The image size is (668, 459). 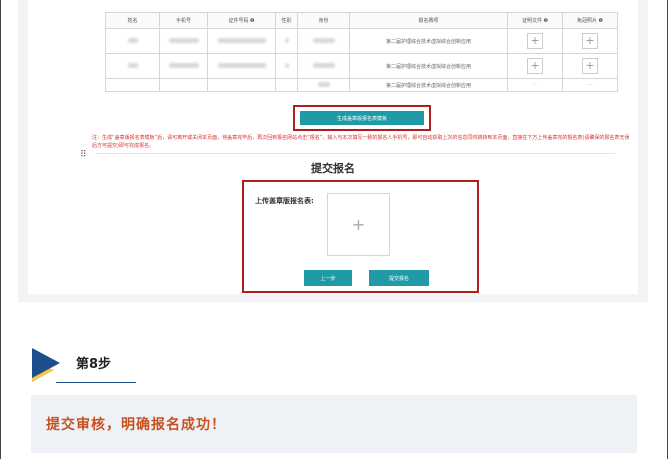 What do you see at coordinates (286, 20) in the screenshot?
I see `col-header-gender: 性别` at bounding box center [286, 20].